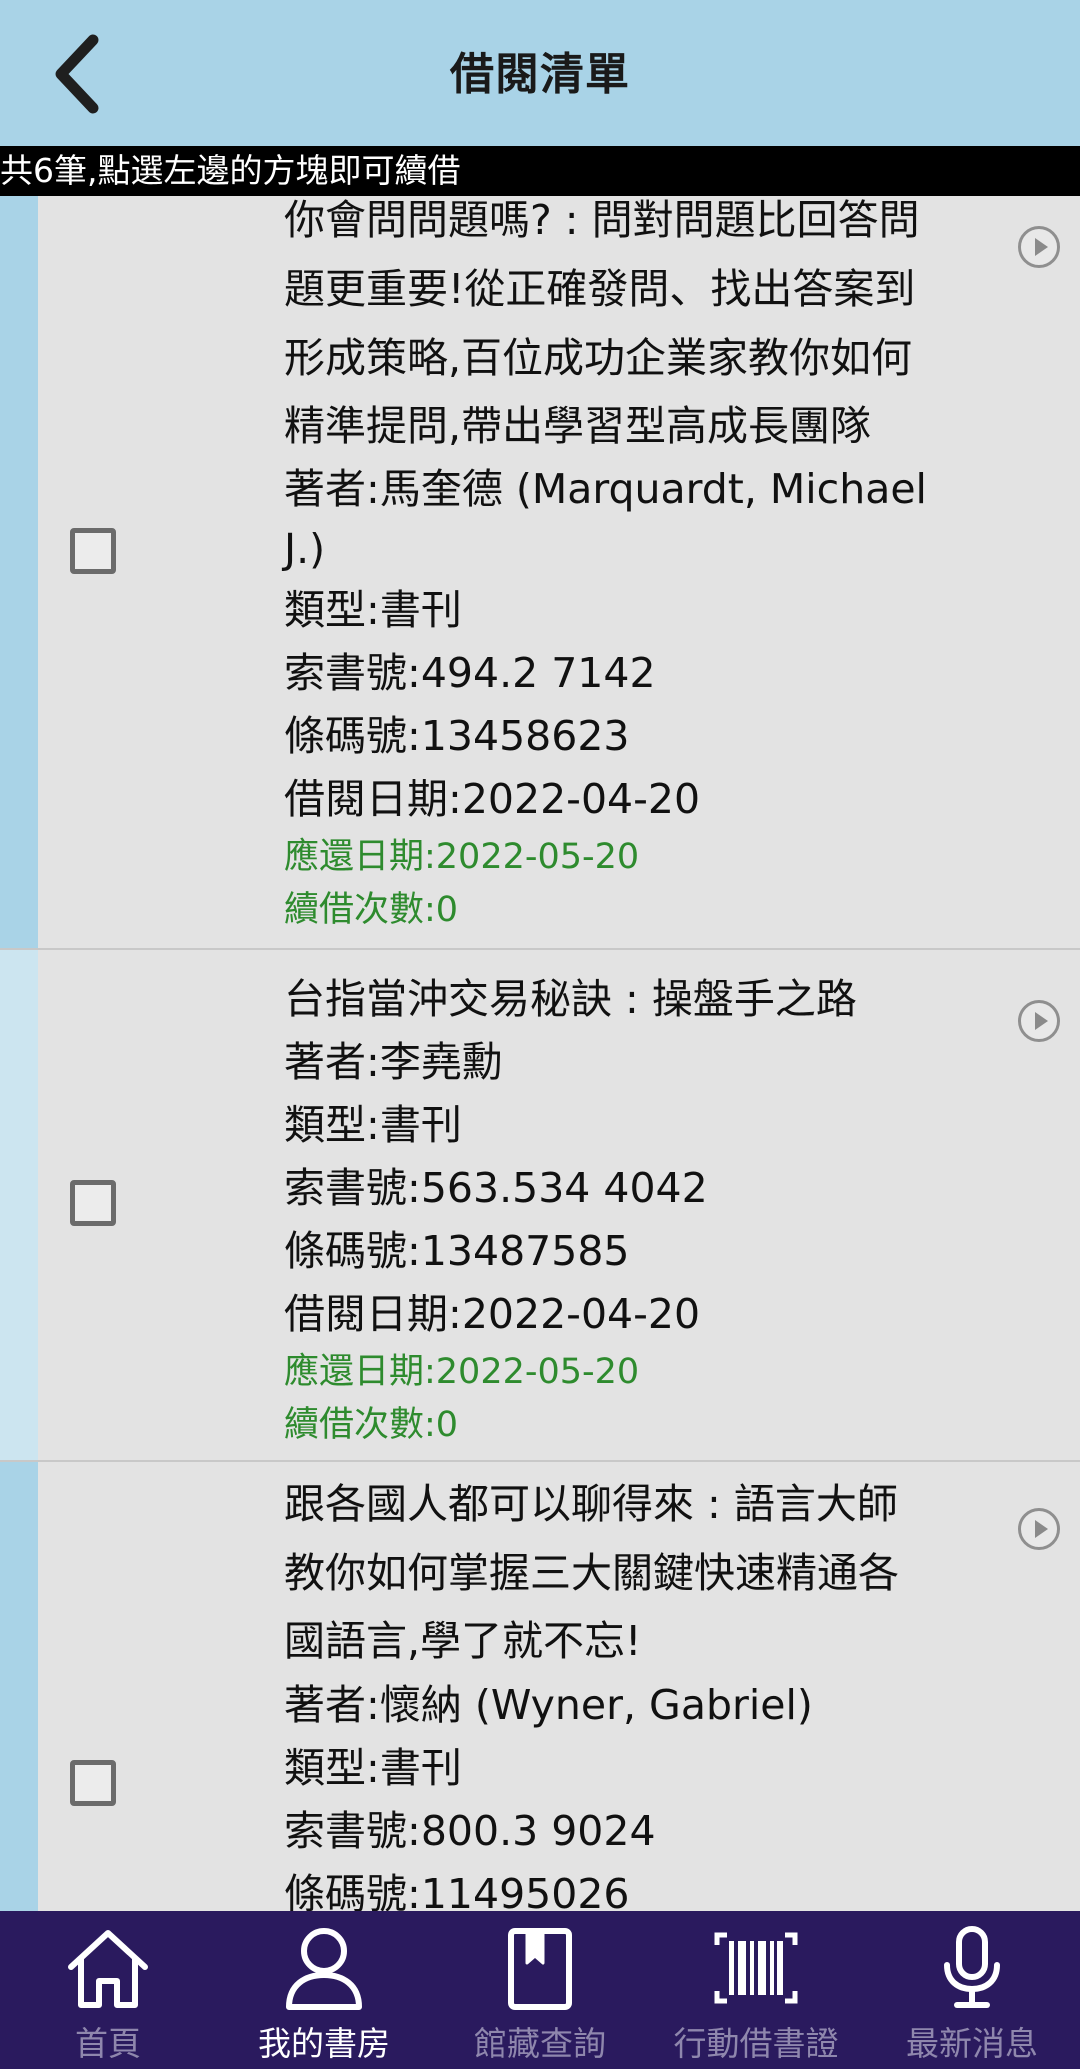 The image size is (1080, 2069). I want to click on bottom-tab-bar: 首頁 我的書房 館藏查詢 行動借書證 最新消息, so click(540, 1990).